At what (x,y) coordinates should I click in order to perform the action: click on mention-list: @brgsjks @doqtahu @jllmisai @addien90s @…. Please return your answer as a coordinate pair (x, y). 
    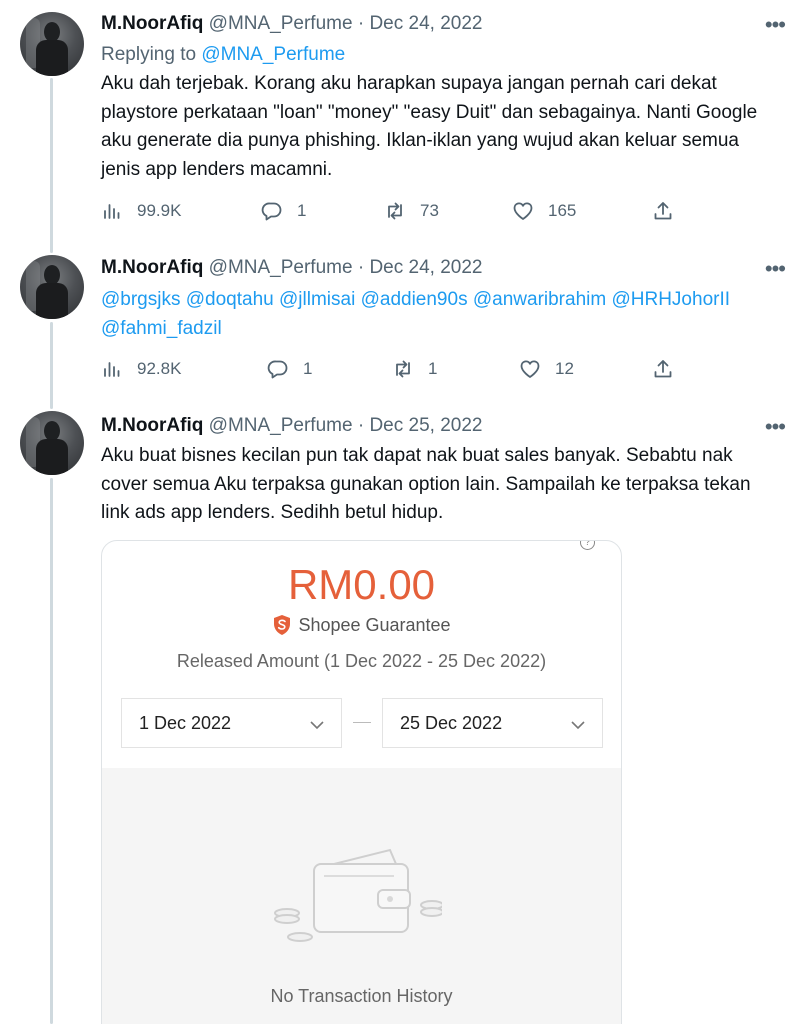
    Looking at the image, I should click on (431, 314).